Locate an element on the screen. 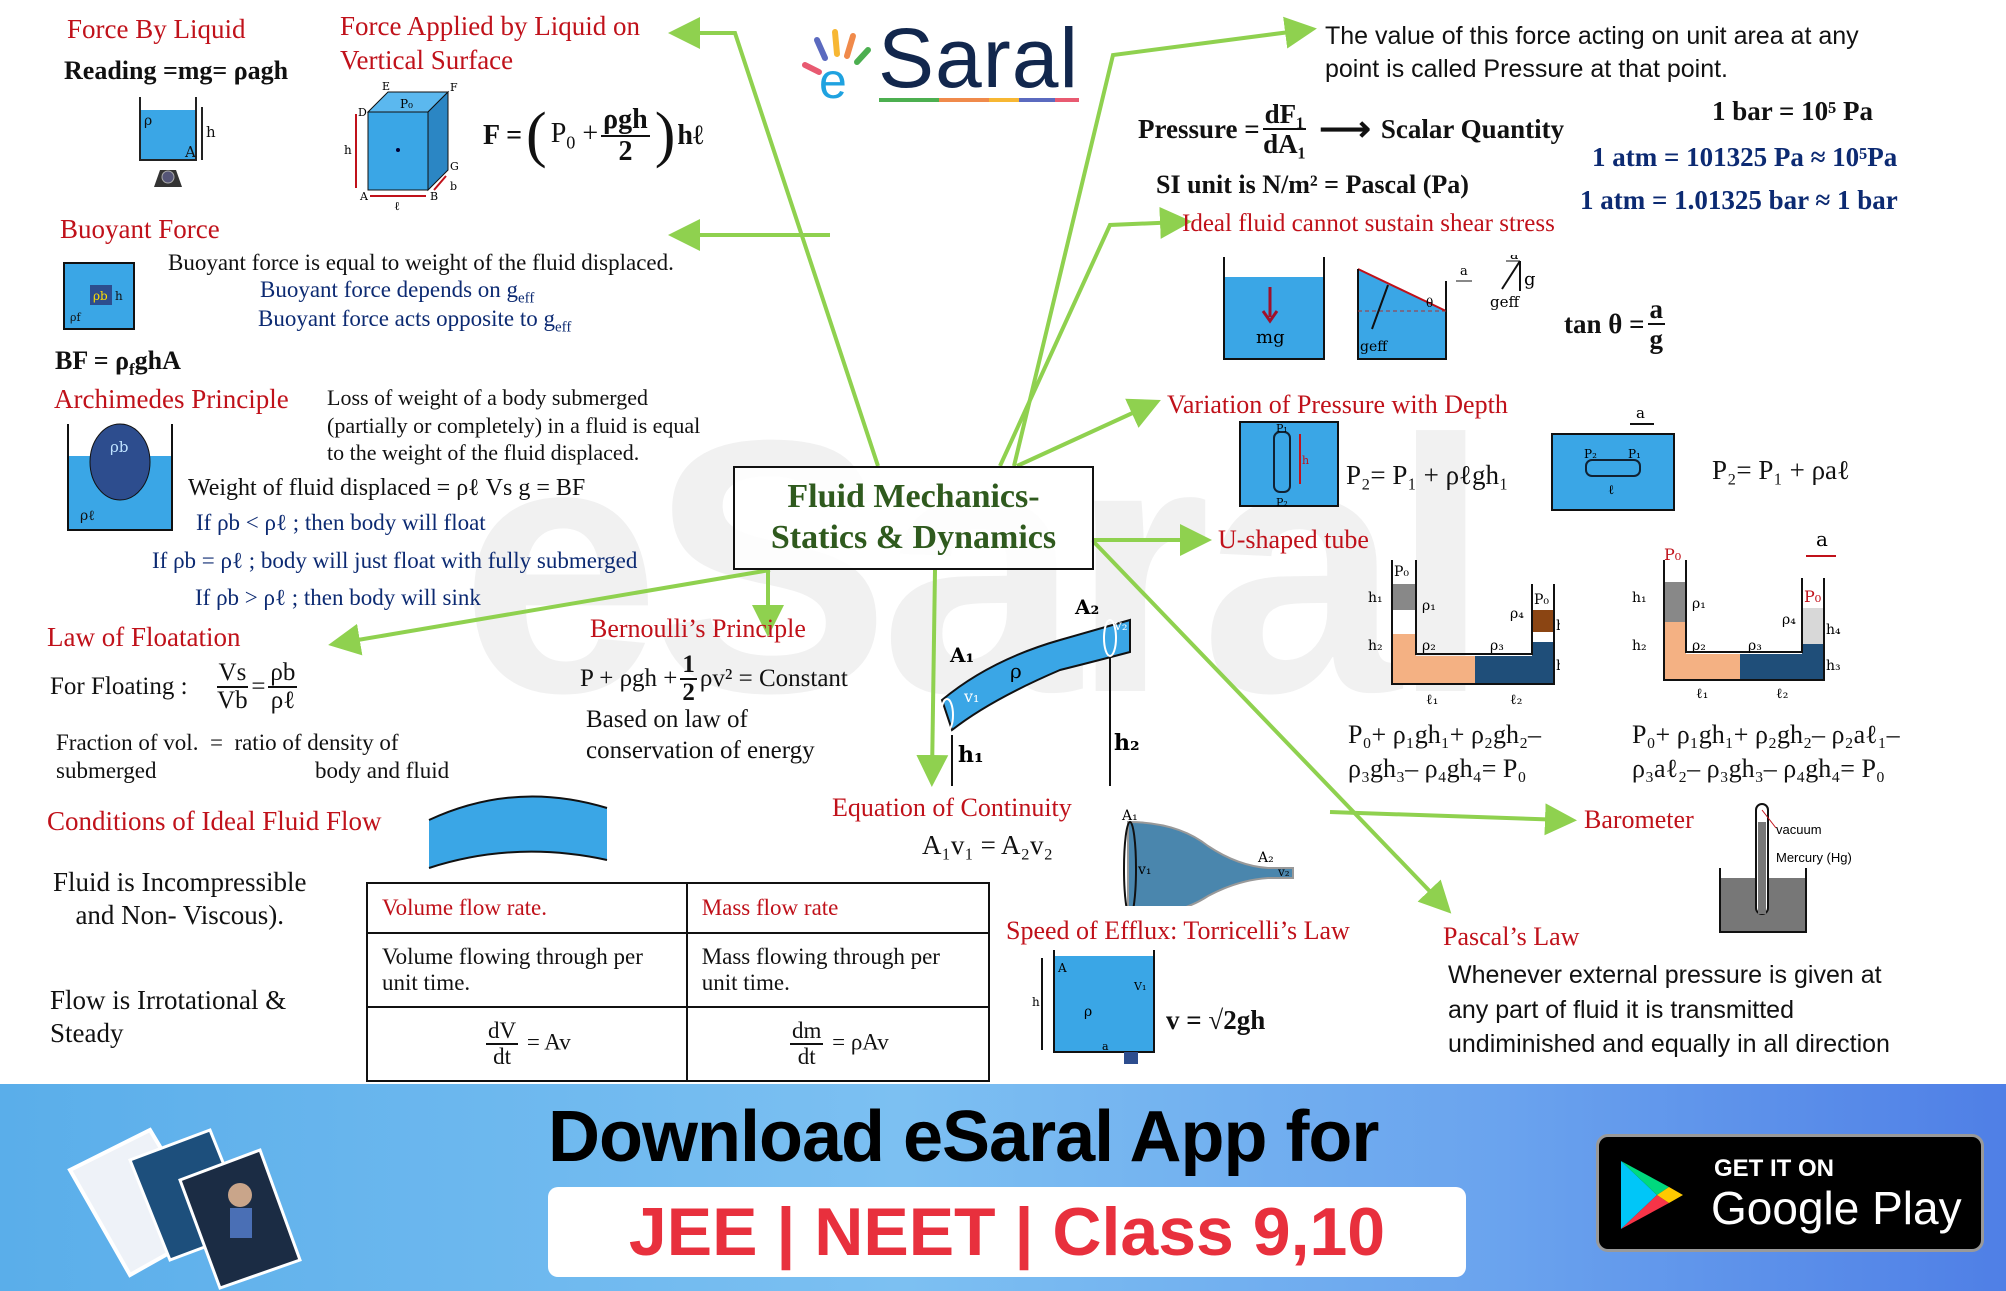 This screenshot has height=1291, width=2006. arrow-to-pascal is located at coordinates (1271, 726).